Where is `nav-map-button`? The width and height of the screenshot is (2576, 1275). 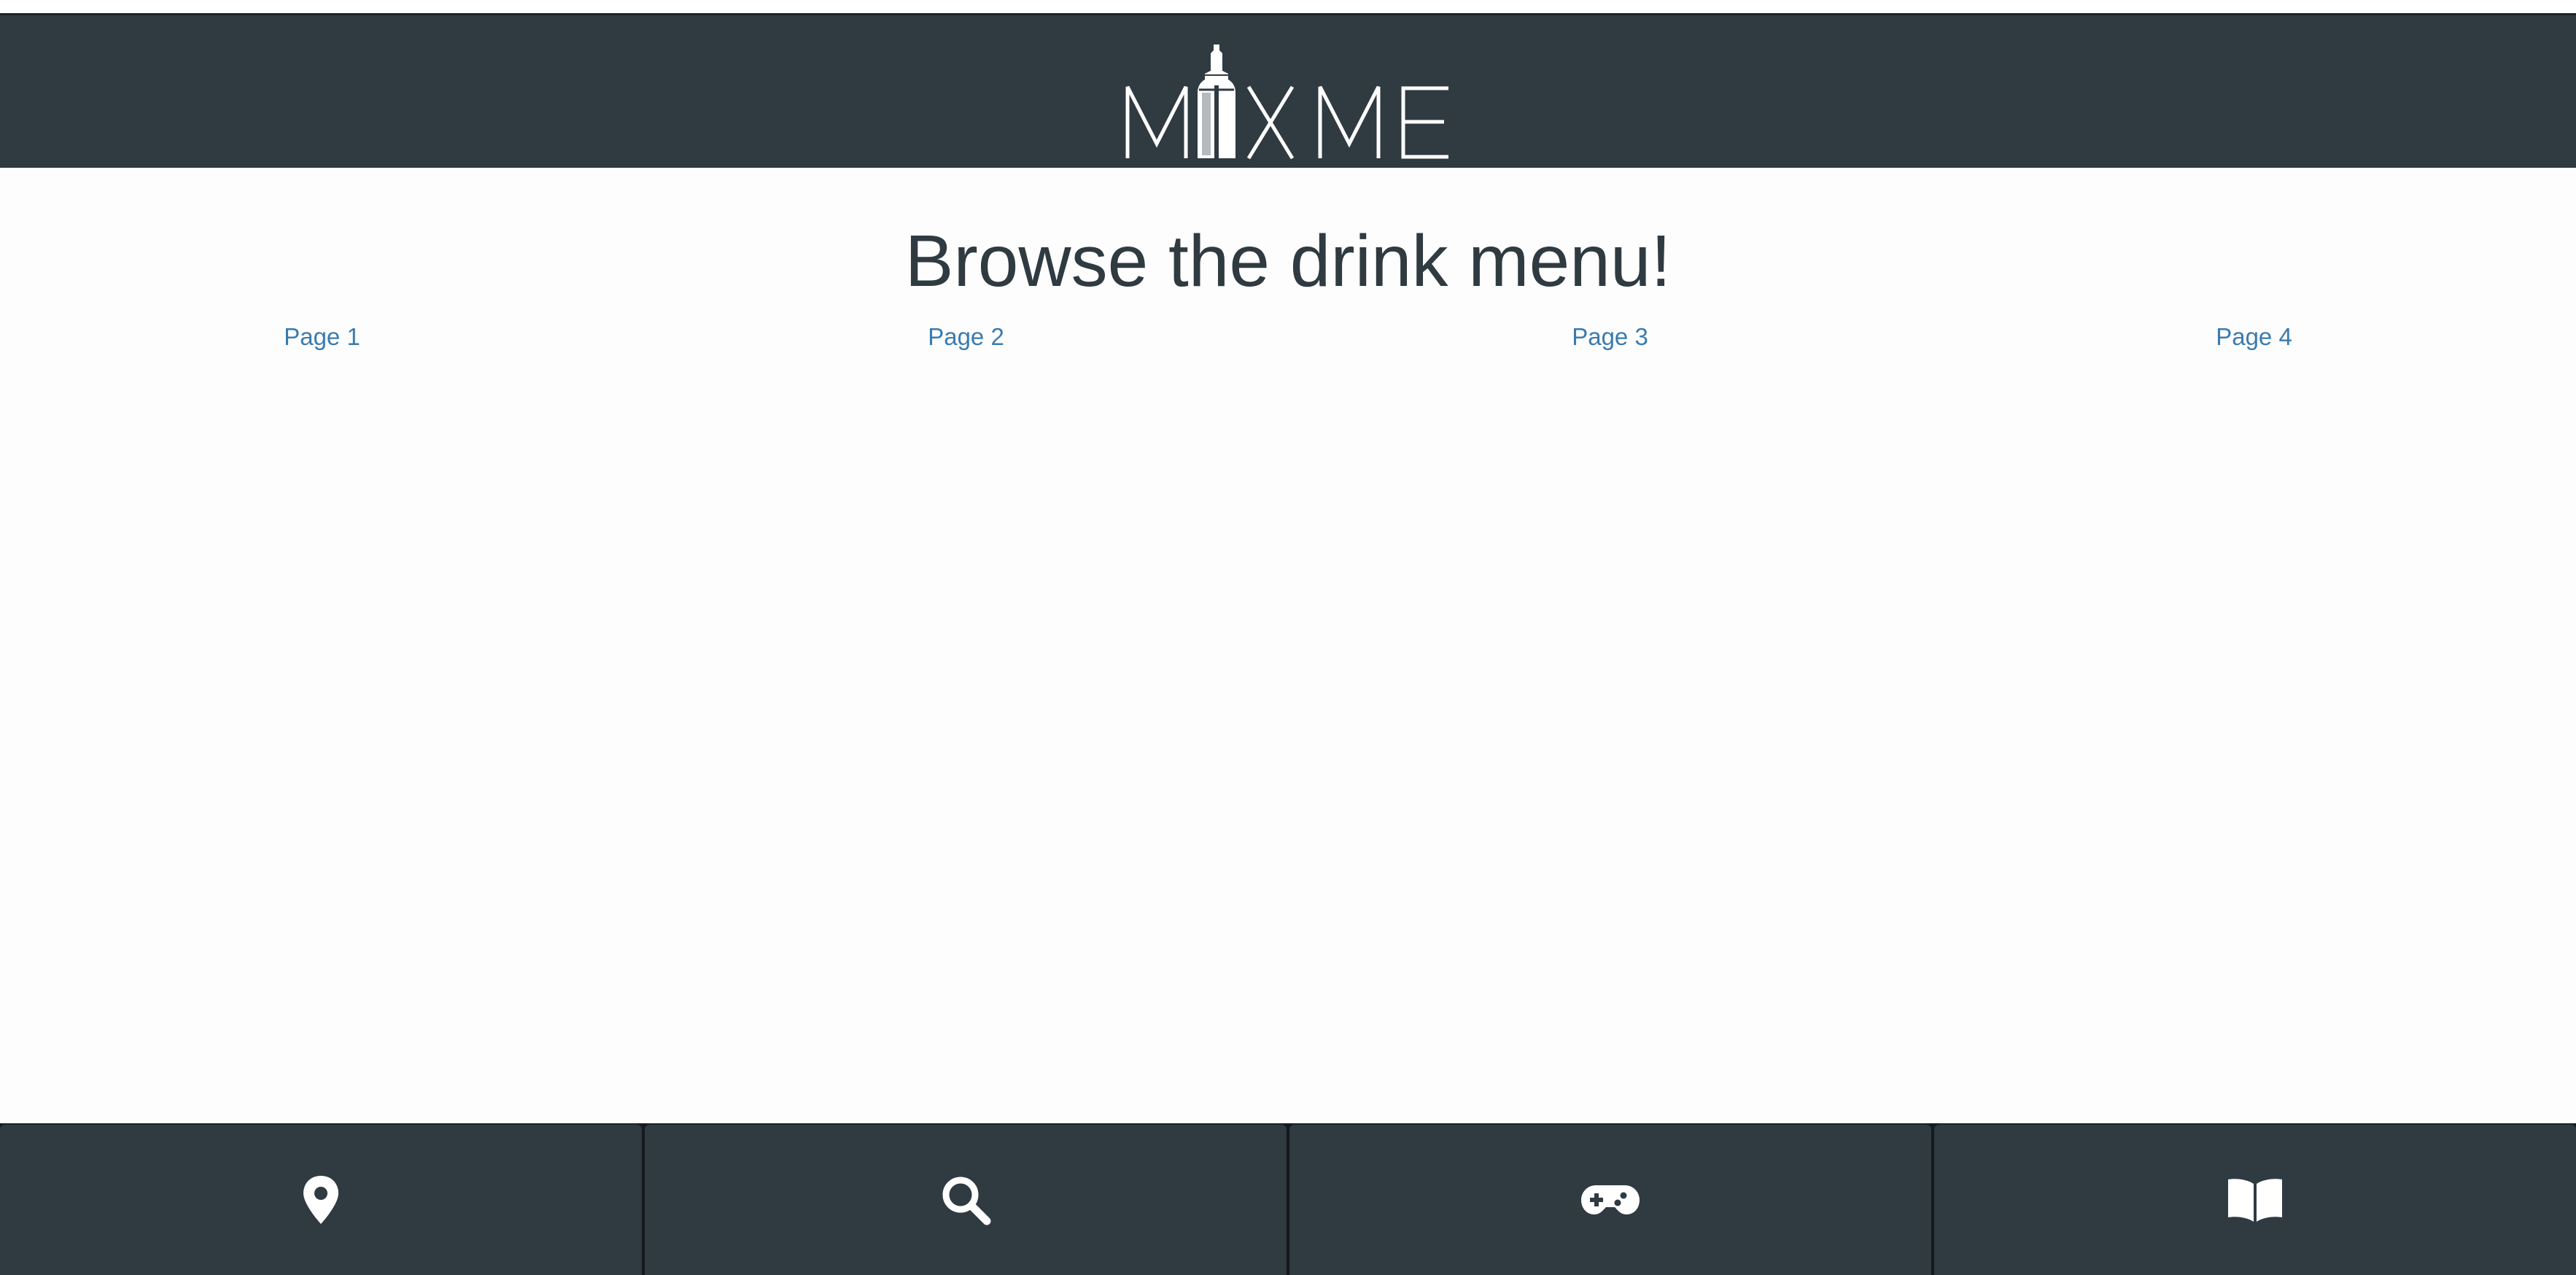 nav-map-button is located at coordinates (321, 1199).